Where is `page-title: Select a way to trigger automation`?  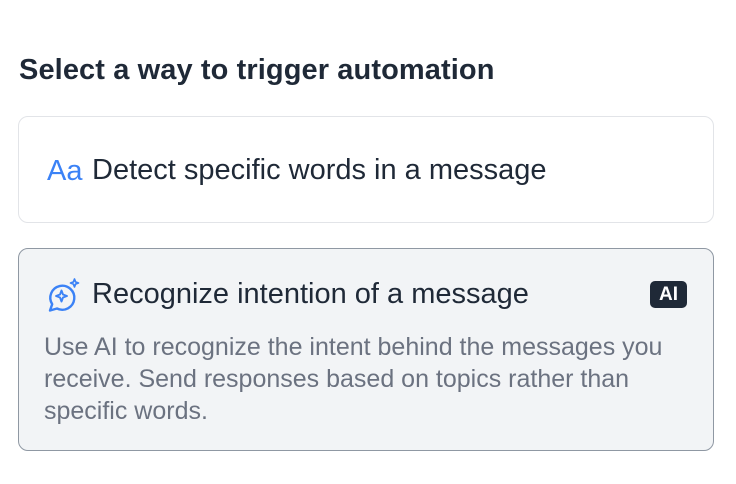
page-title: Select a way to trigger automation is located at coordinates (257, 70).